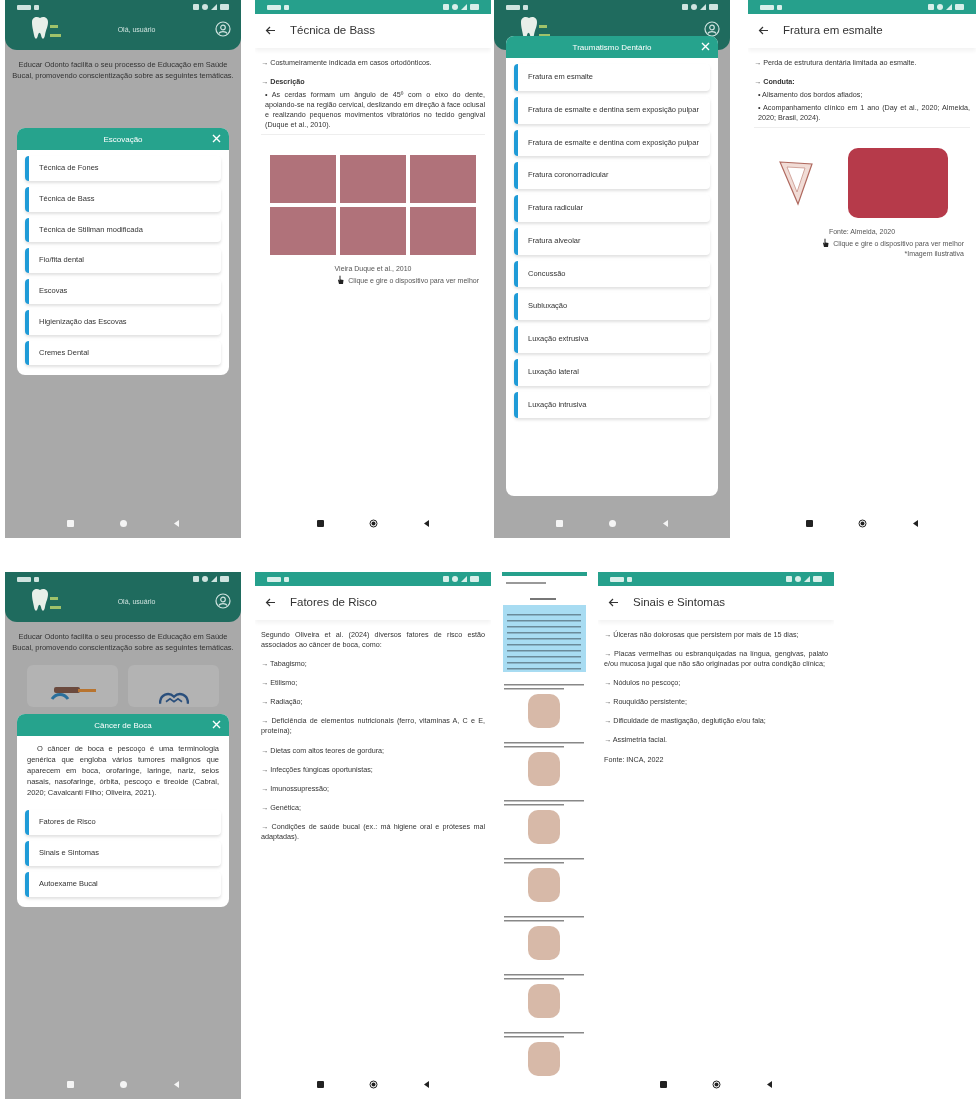  What do you see at coordinates (679, 602) in the screenshot?
I see `page-title: Sinais e Sintomas` at bounding box center [679, 602].